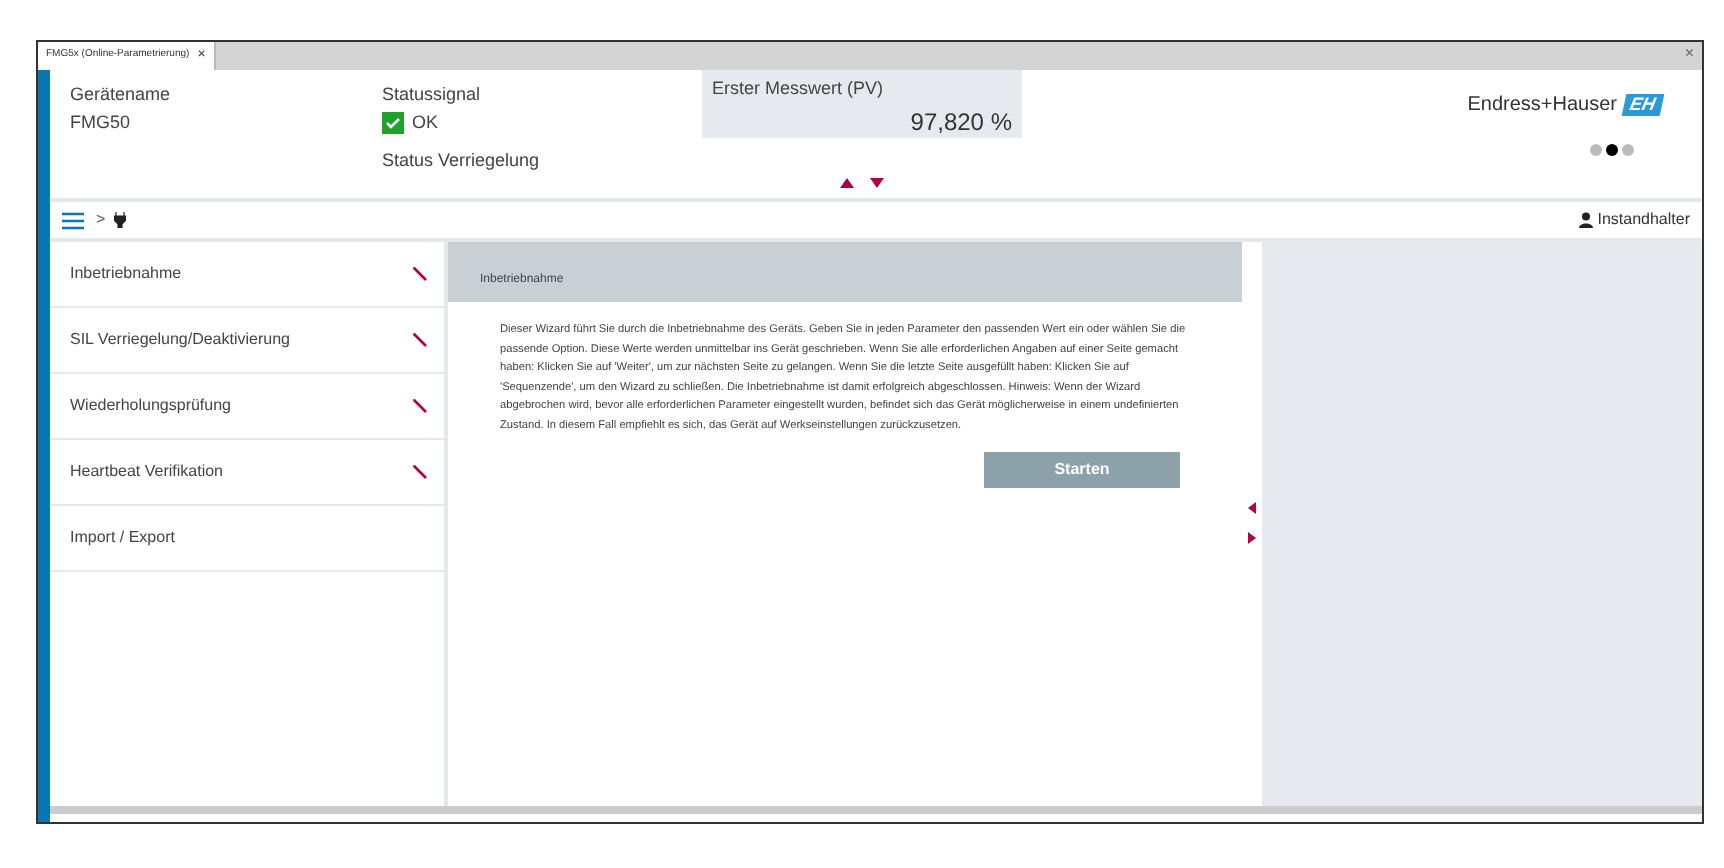 The width and height of the screenshot is (1724, 868). I want to click on menu-item: Heartbeat Verifikation, so click(247, 473).